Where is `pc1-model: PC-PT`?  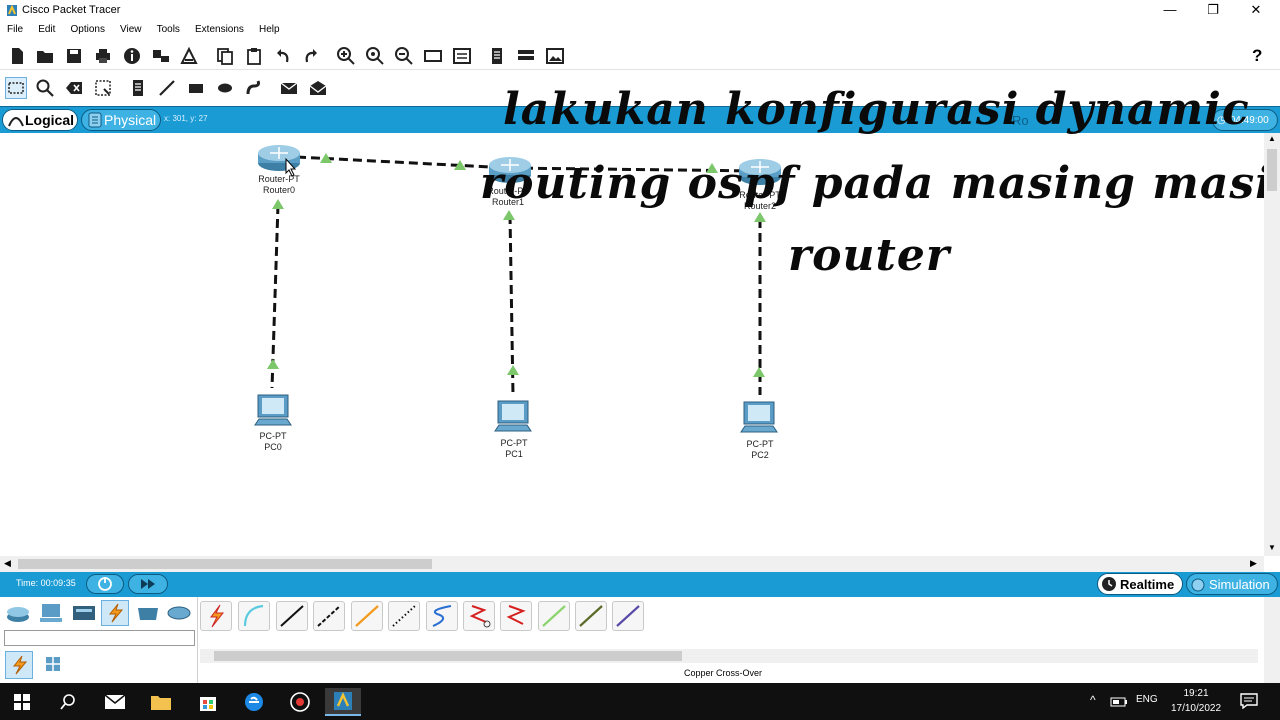
pc1-model: PC-PT is located at coordinates (514, 443).